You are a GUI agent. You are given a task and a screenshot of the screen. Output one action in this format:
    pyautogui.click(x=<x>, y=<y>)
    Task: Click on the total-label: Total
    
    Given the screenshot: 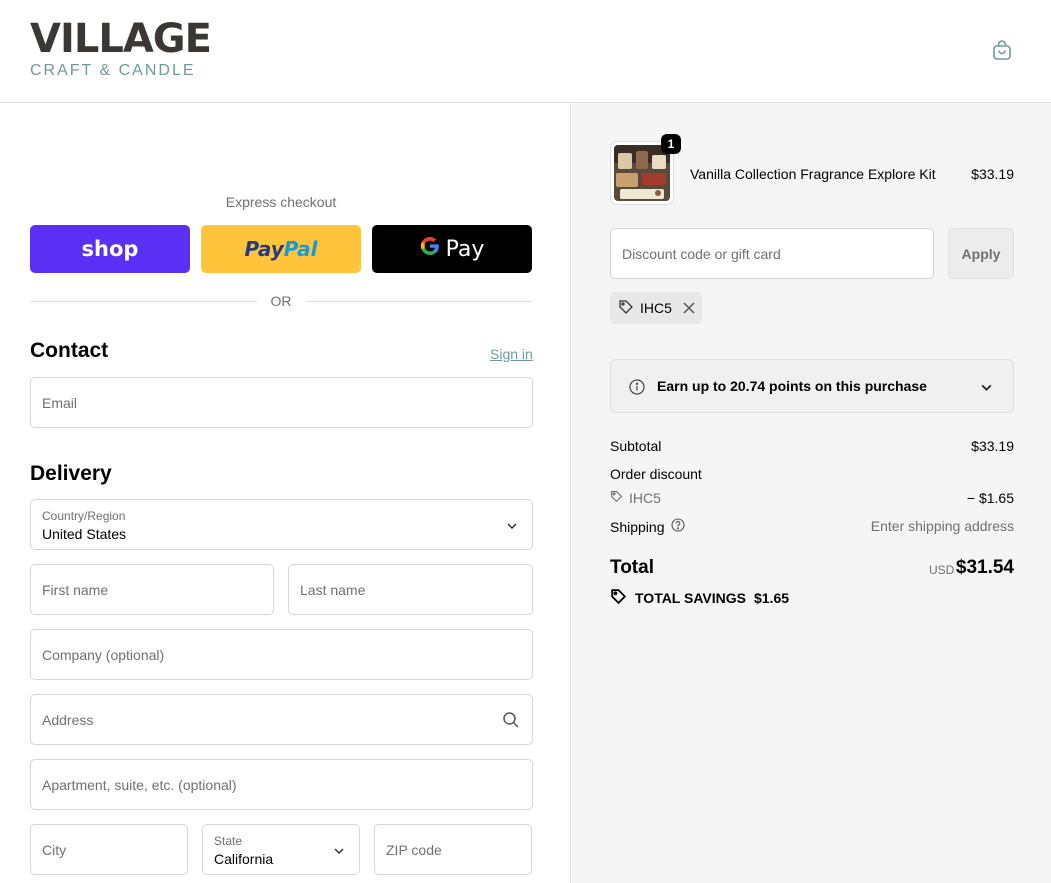 What is the action you would take?
    pyautogui.click(x=632, y=567)
    